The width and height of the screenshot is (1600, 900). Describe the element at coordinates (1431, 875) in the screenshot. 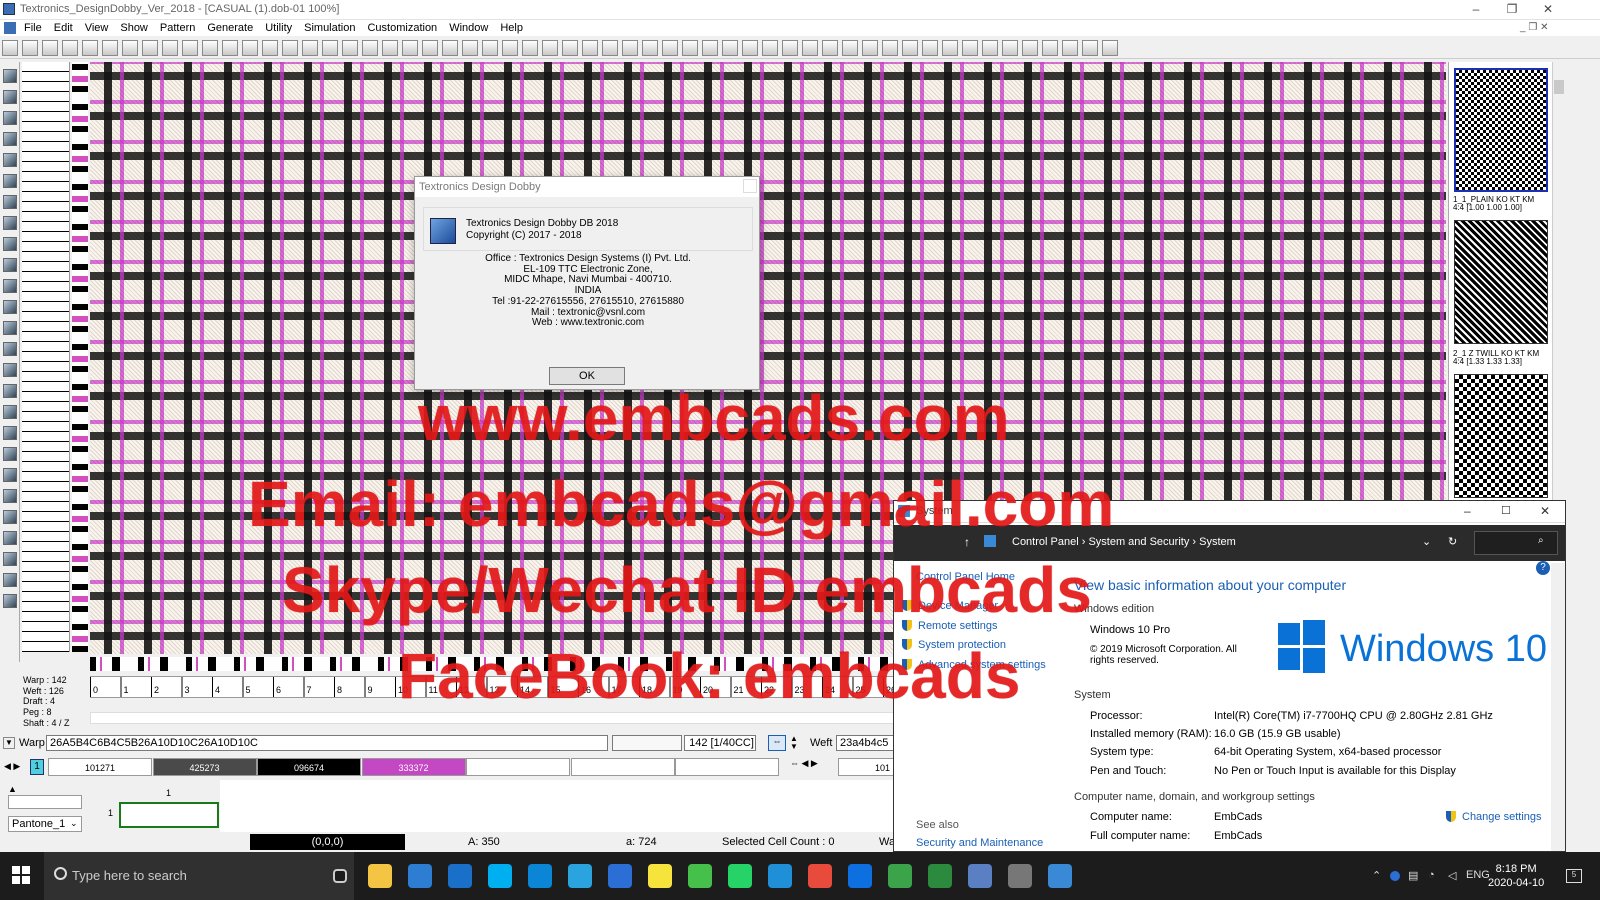

I see `wifi-icon: ◔` at that location.